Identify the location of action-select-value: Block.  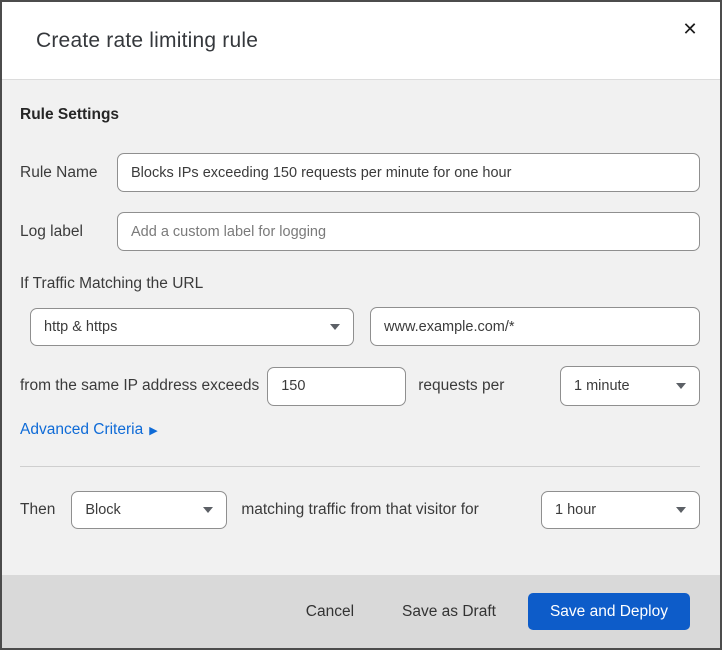
(103, 510).